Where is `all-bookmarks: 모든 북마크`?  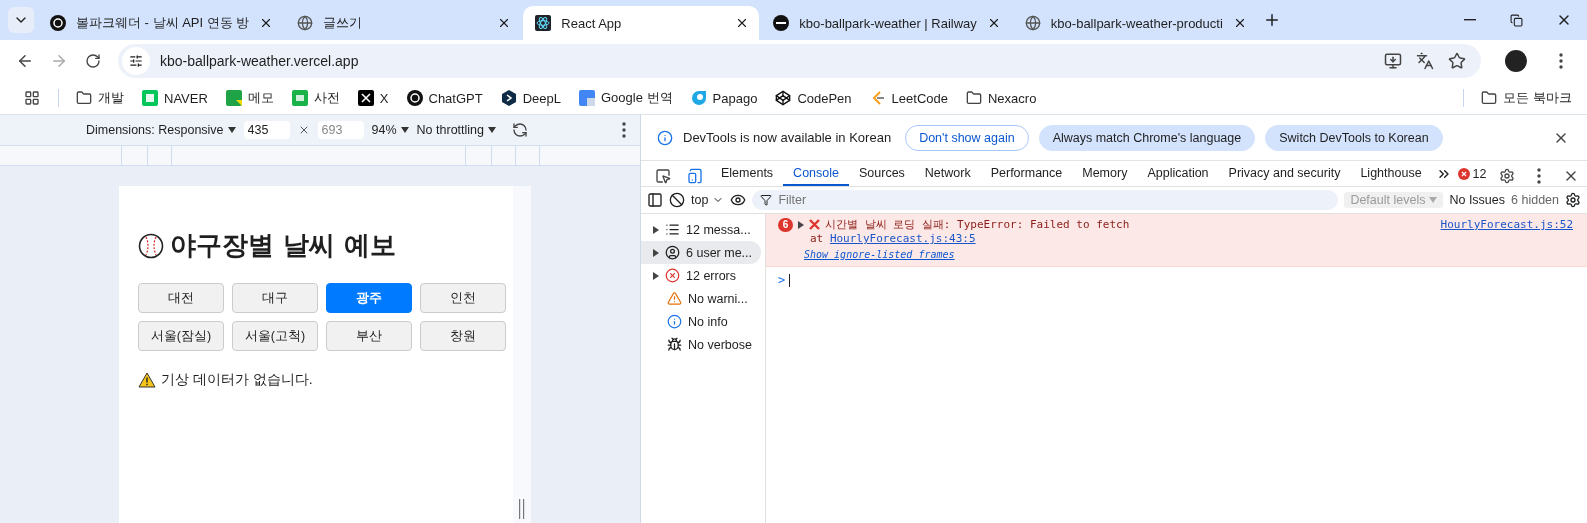 all-bookmarks: 모든 북마크 is located at coordinates (1526, 98).